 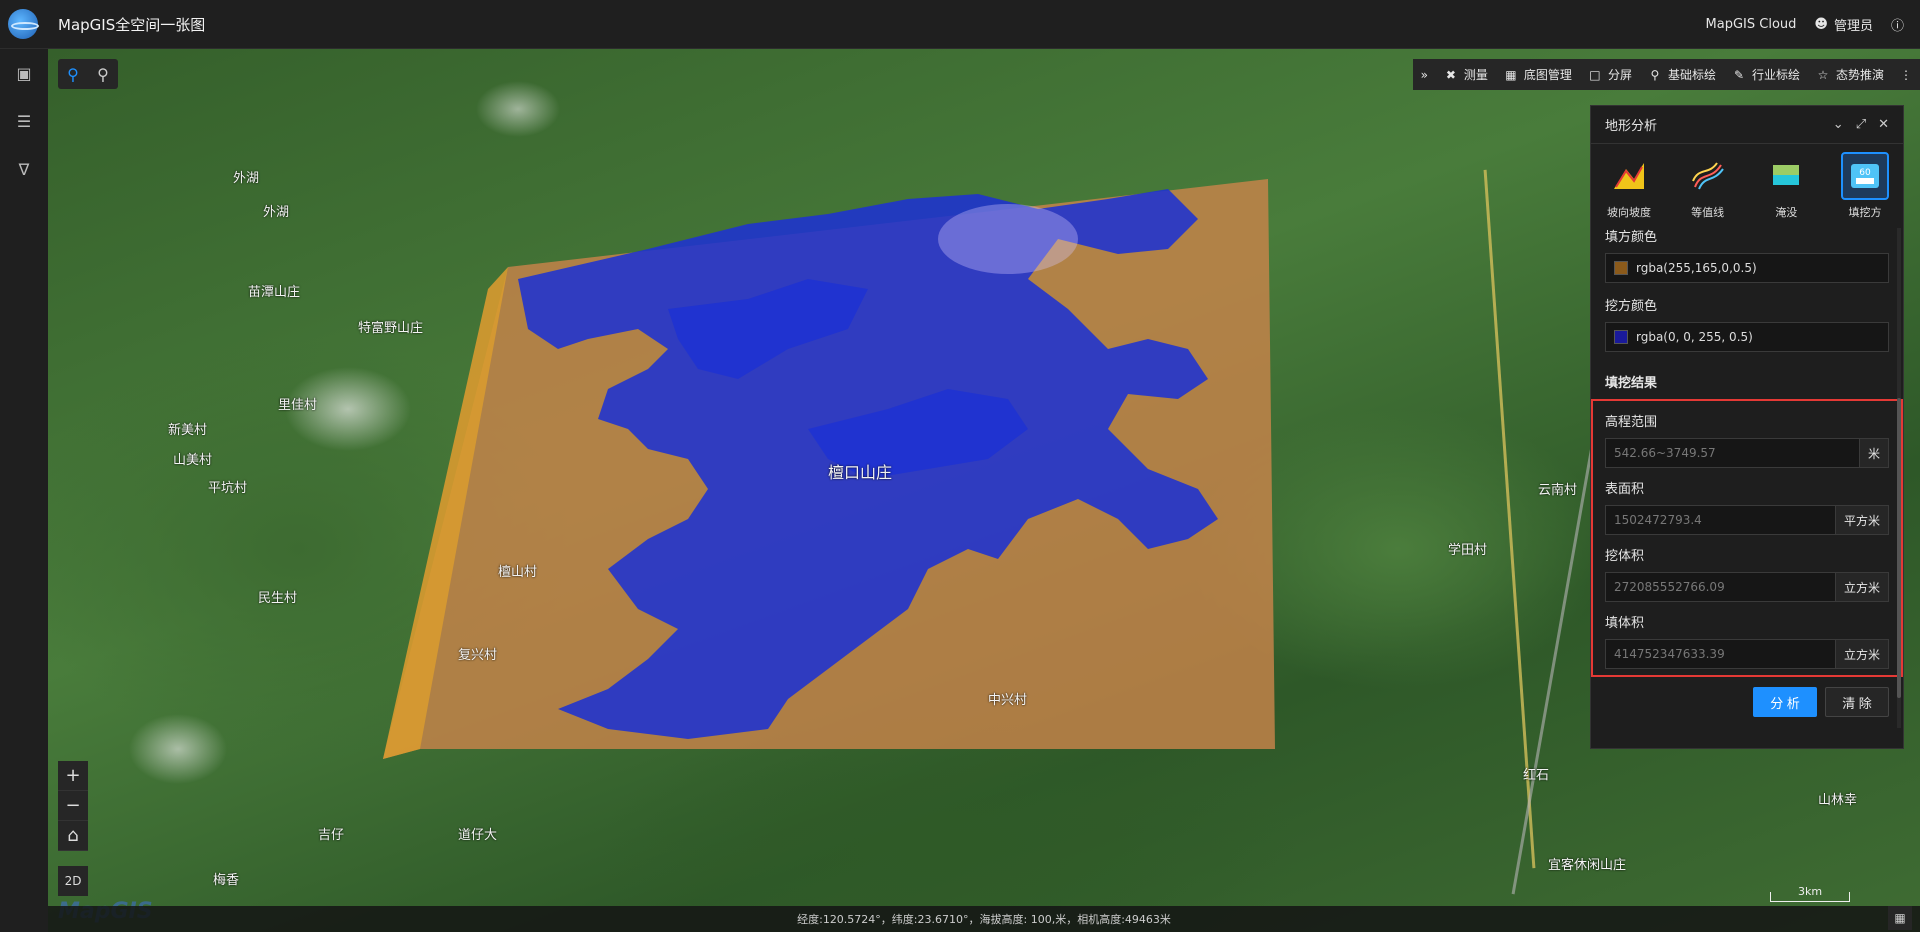 I want to click on place-label: 檀山村, so click(x=518, y=572).